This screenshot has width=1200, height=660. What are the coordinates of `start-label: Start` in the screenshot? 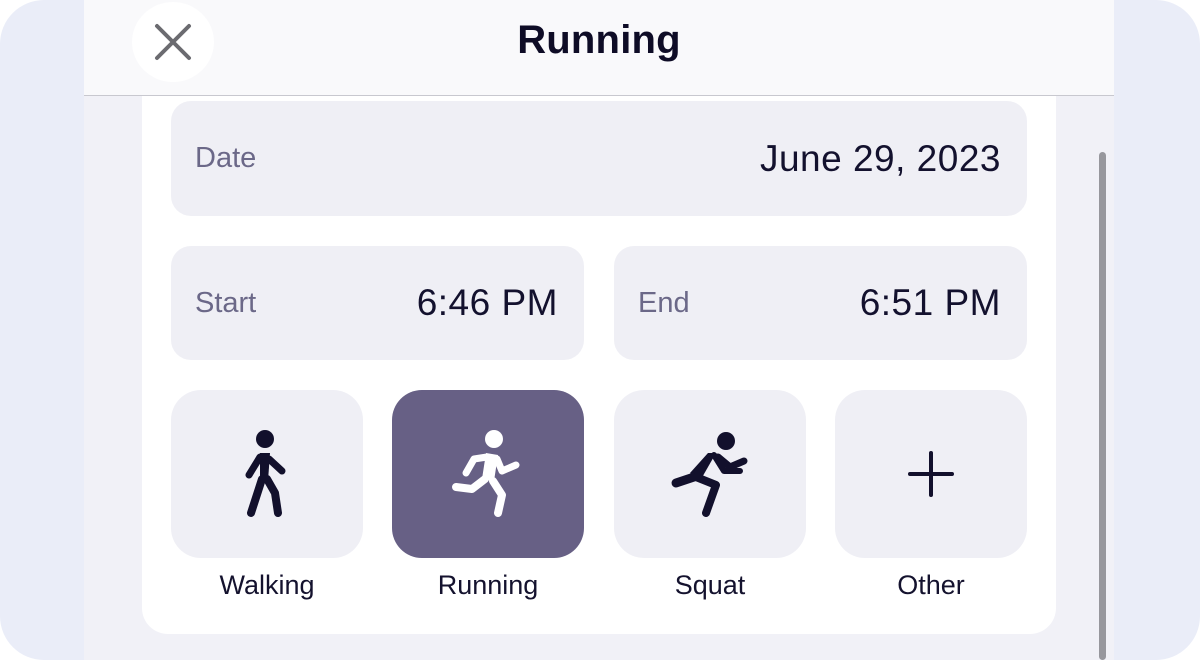 It's located at (226, 302).